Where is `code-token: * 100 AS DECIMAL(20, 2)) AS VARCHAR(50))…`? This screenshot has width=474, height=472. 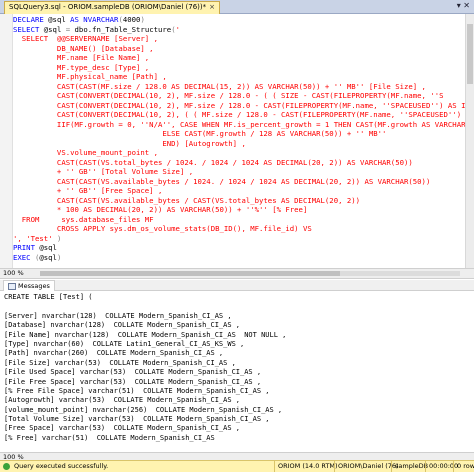 code-token: * 100 AS DECIMAL(20, 2)) AS VARCHAR(50))… is located at coordinates (160, 209).